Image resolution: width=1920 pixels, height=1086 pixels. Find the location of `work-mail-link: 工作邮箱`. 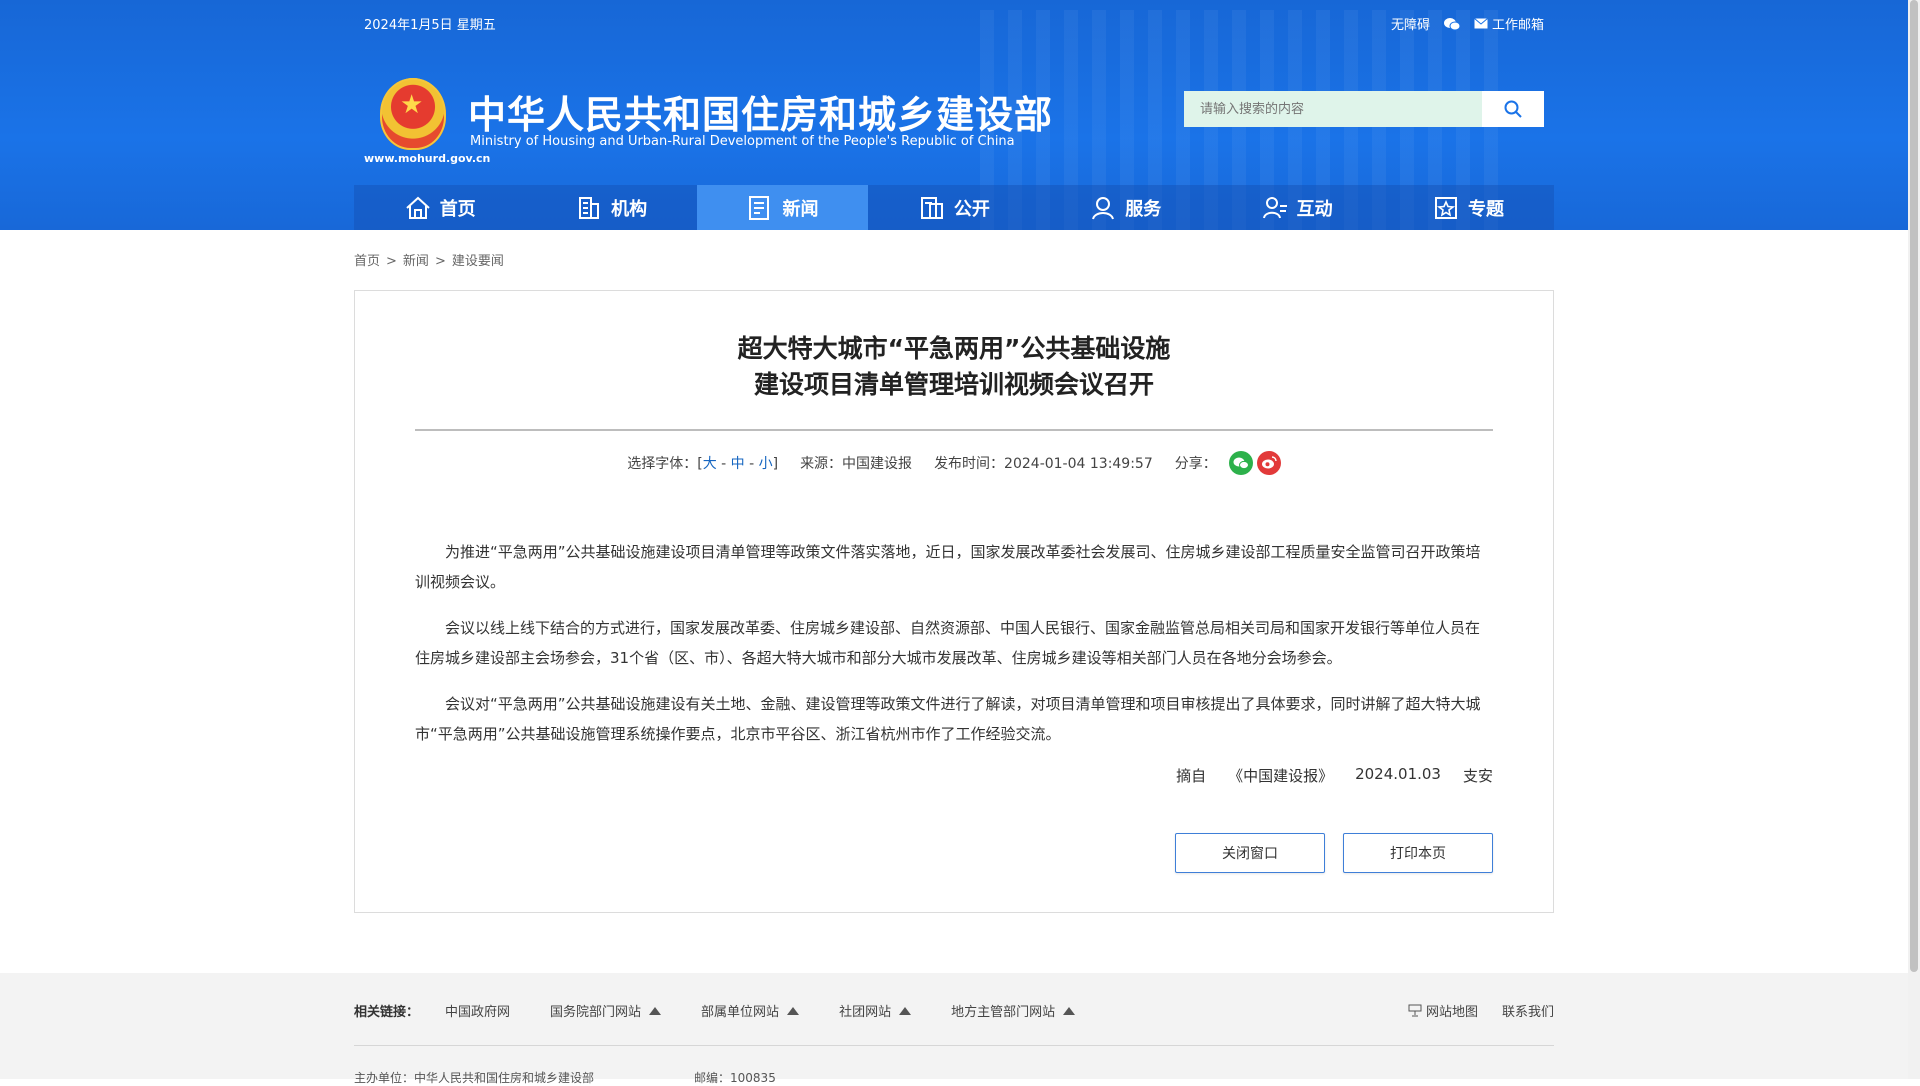

work-mail-link: 工作邮箱 is located at coordinates (1509, 23).